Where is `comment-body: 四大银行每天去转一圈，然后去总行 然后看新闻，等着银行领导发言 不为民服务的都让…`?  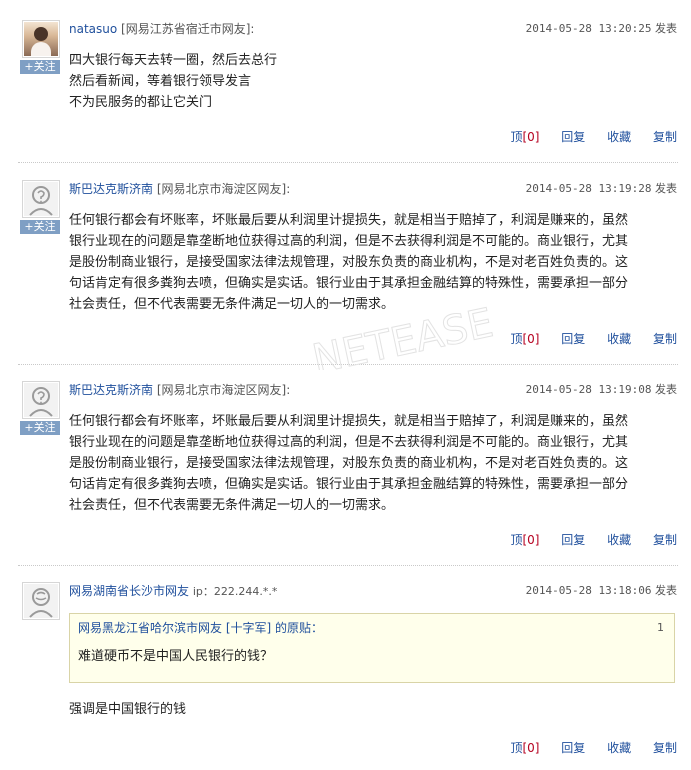 comment-body: 四大银行每天去转一圈，然后去总行 然后看新闻，等着银行领导发言 不为民服务的都让… is located at coordinates (372, 81).